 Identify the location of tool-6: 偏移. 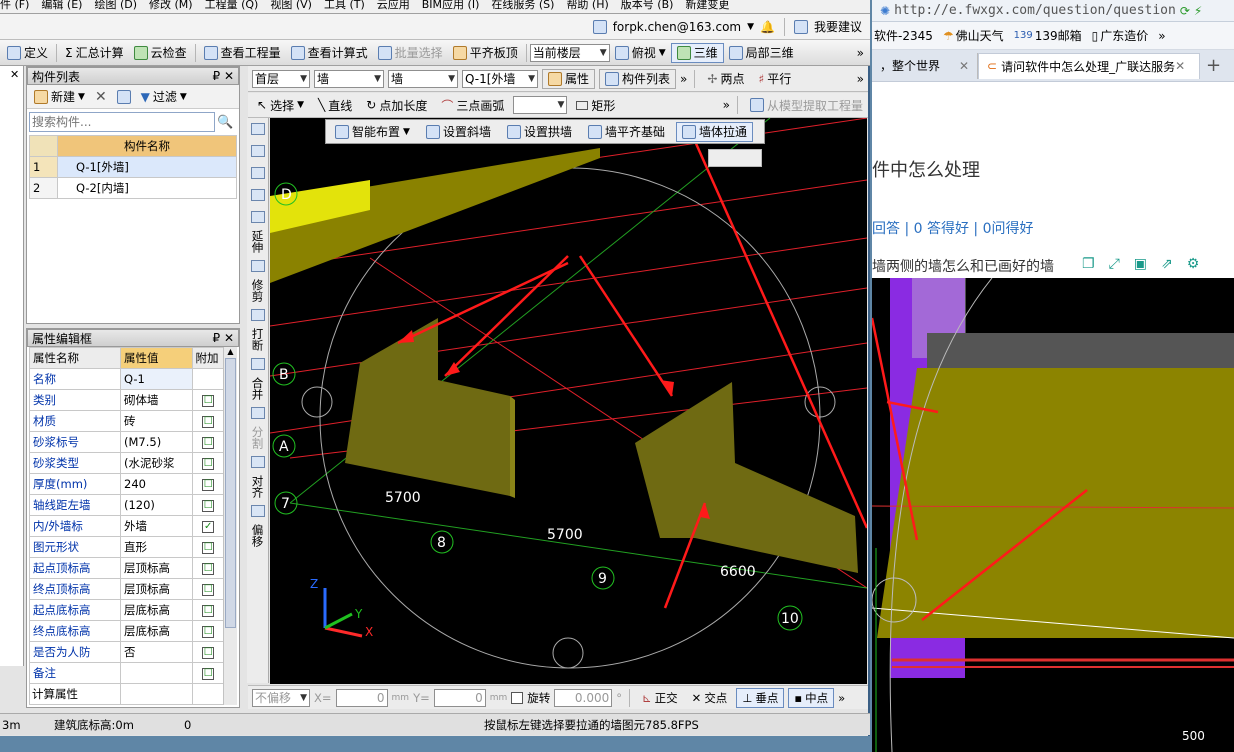
(258, 535).